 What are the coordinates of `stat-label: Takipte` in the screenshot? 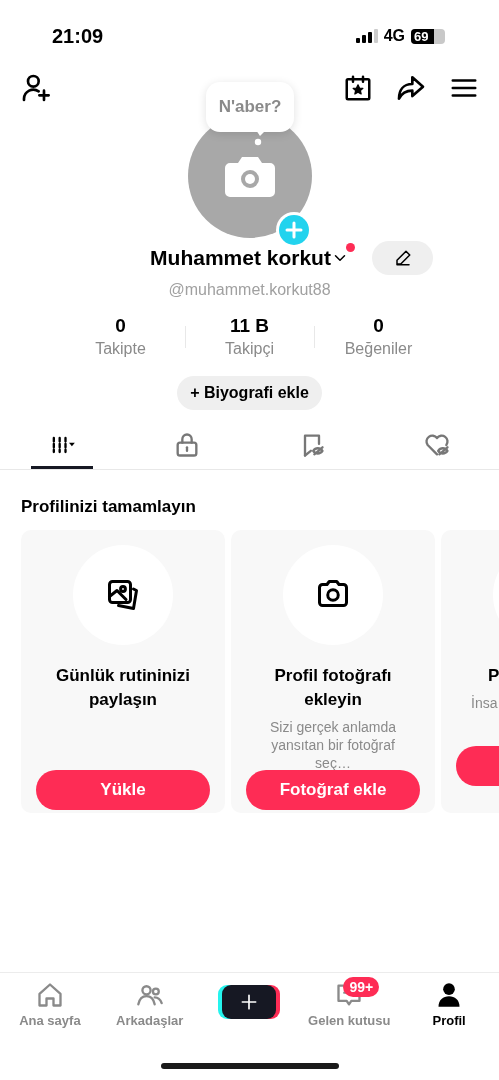 It's located at (120, 349).